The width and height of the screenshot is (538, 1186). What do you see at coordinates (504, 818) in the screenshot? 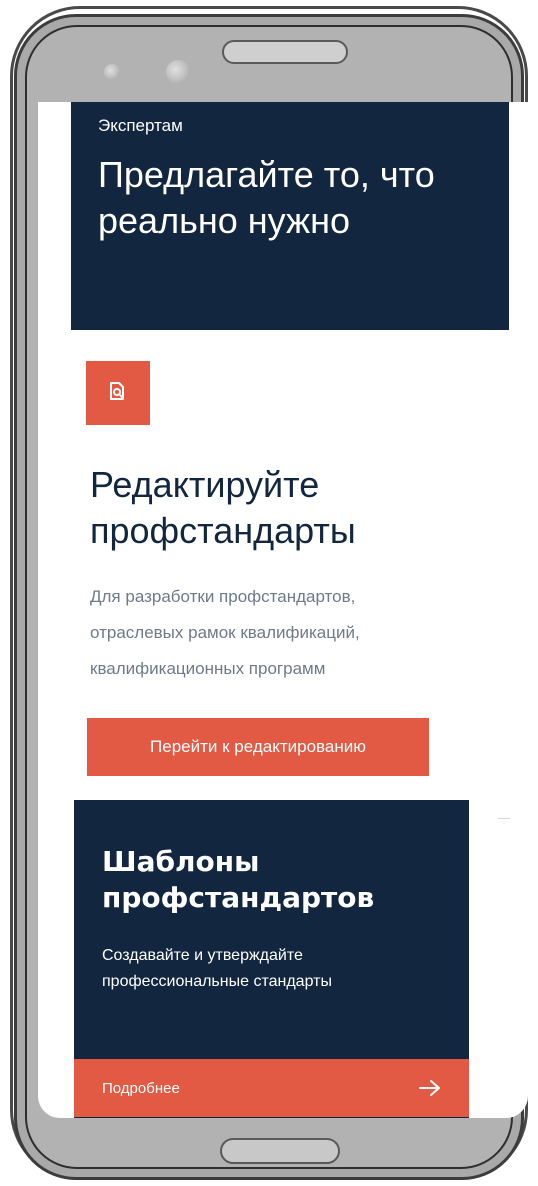
I see `scroll-indicator` at bounding box center [504, 818].